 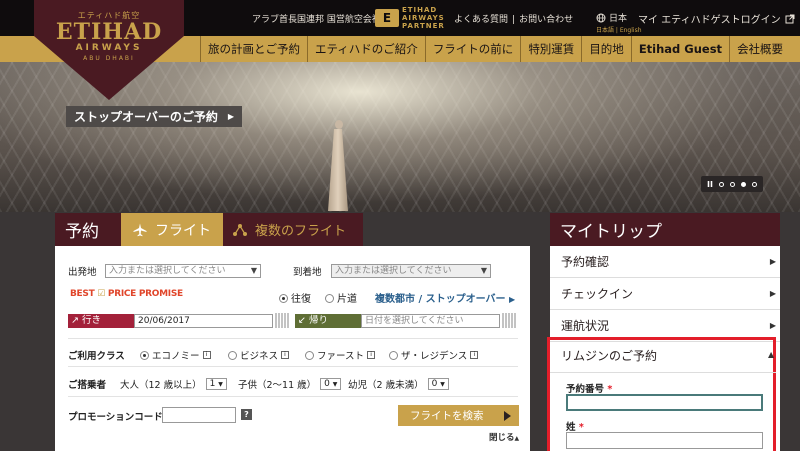 What do you see at coordinates (115, 417) in the screenshot?
I see `promo-code-label: プロモーションコード` at bounding box center [115, 417].